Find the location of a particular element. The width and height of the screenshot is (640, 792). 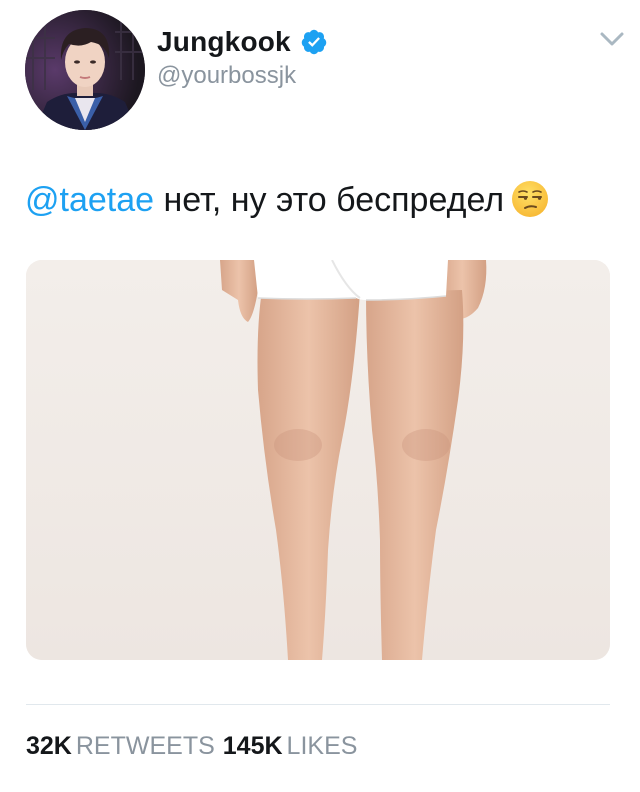

profile-photo-icon is located at coordinates (85, 70).